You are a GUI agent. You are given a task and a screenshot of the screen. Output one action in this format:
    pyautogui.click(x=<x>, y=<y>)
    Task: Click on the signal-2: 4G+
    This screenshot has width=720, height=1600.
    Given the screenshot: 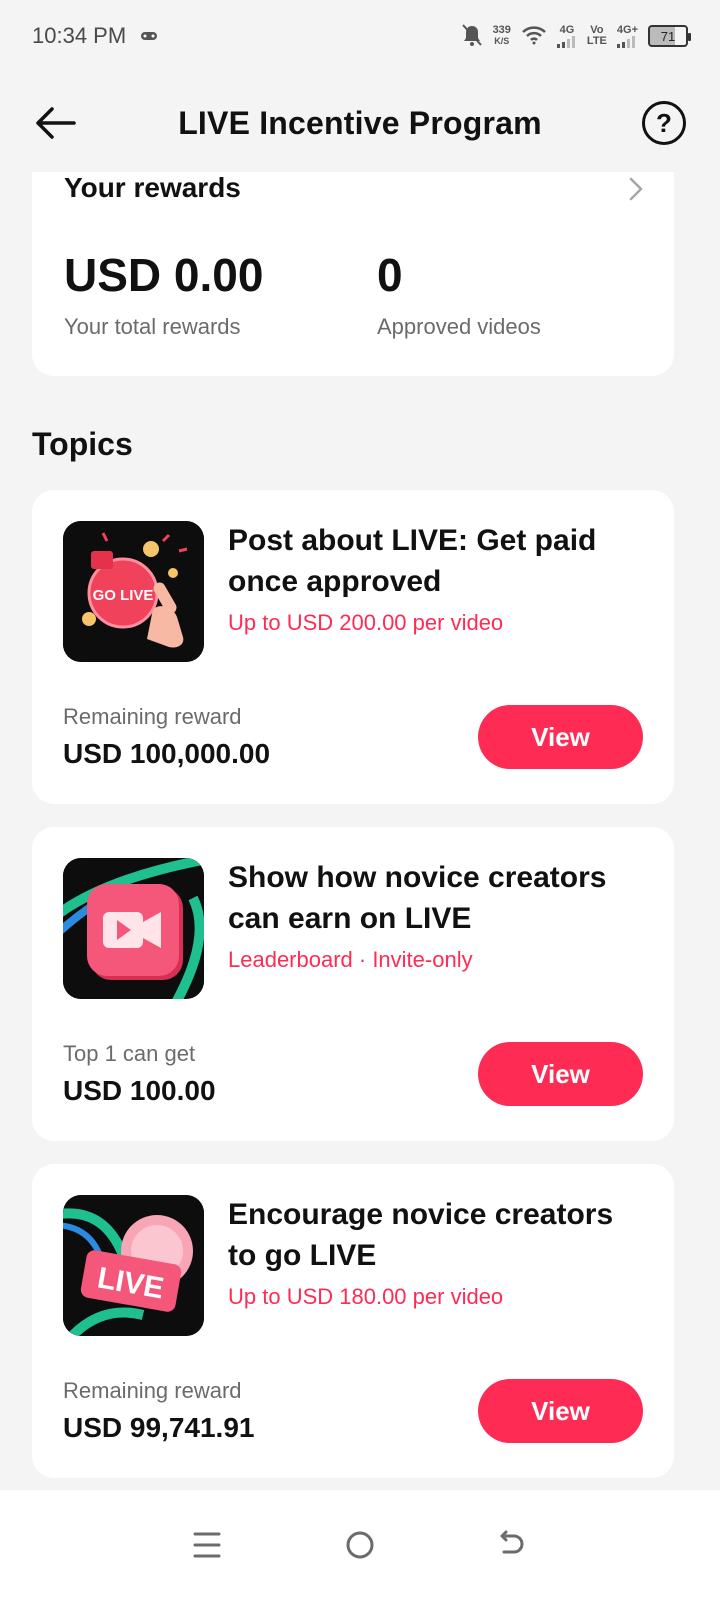 What is the action you would take?
    pyautogui.click(x=627, y=35)
    